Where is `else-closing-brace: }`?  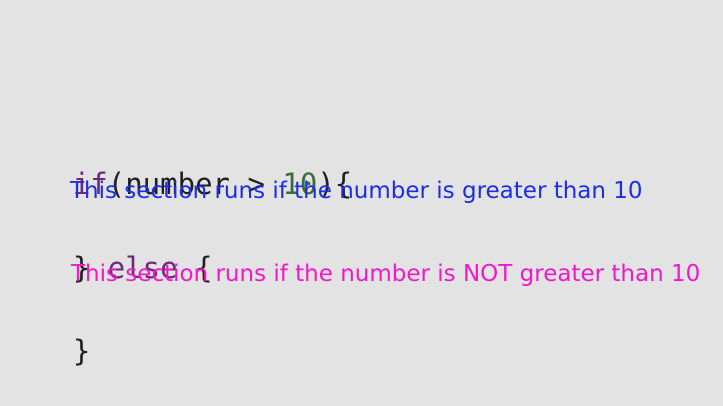 else-closing-brace: } is located at coordinates (81, 351).